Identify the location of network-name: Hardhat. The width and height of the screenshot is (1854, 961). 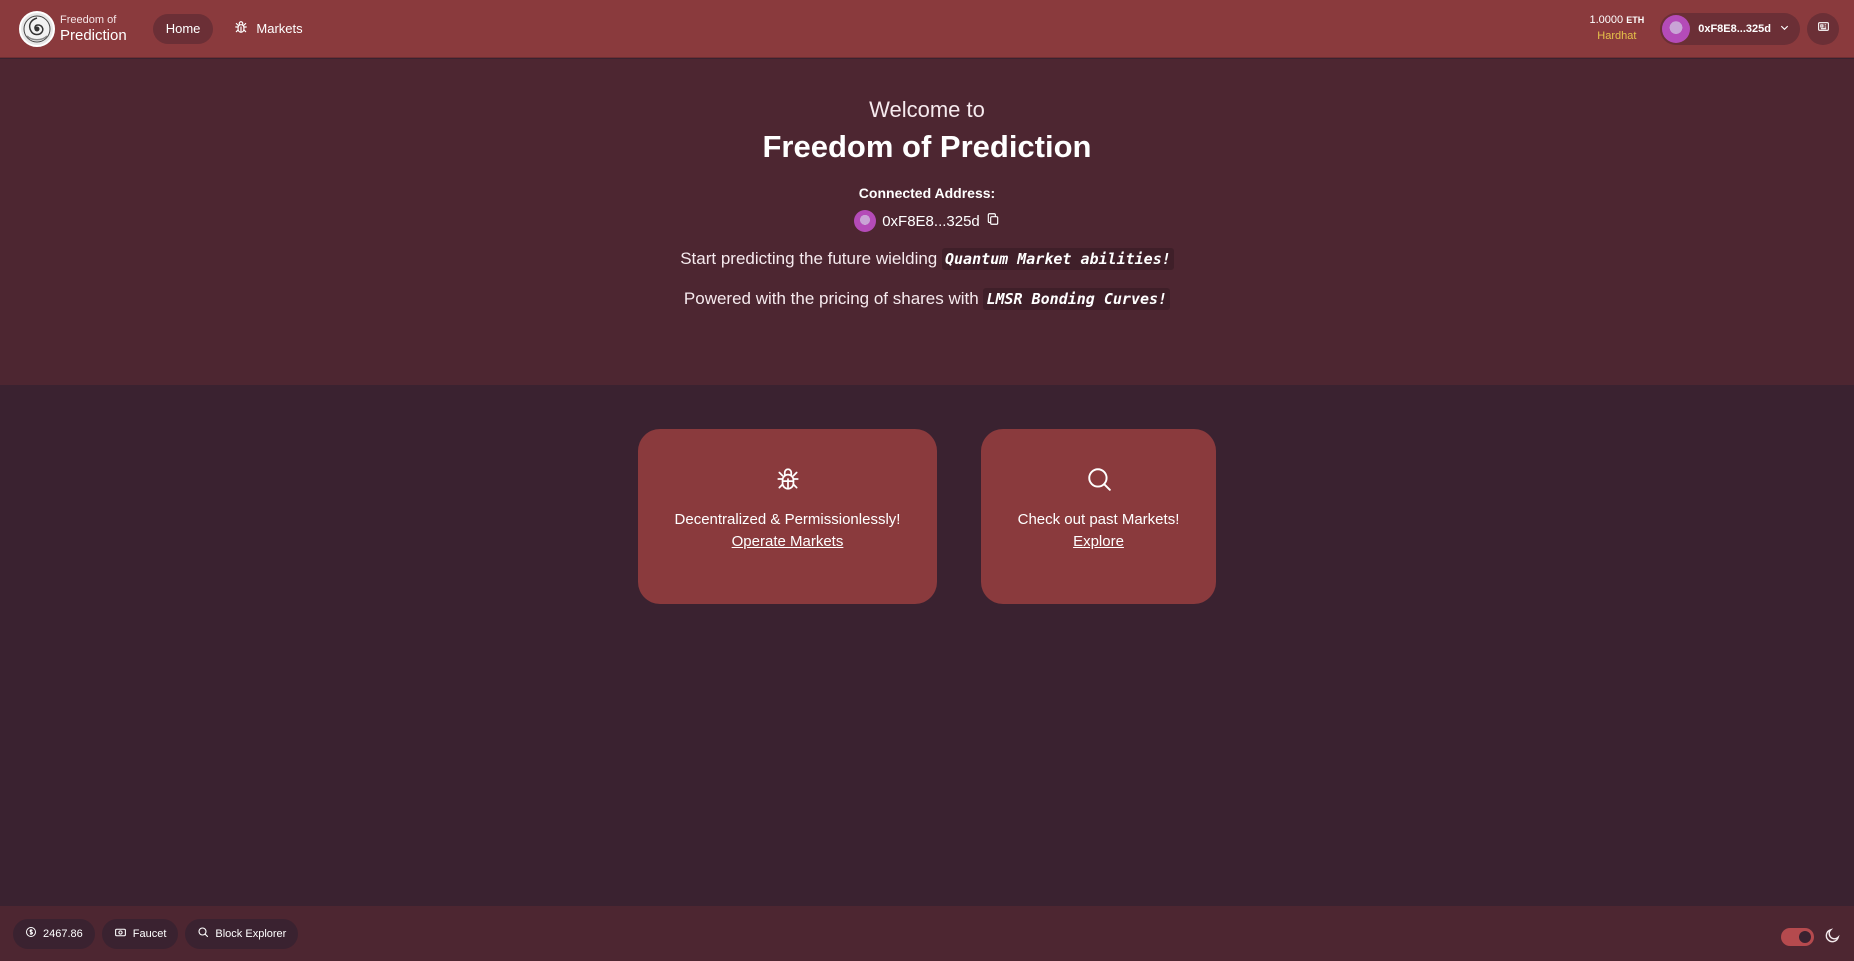
(1617, 36).